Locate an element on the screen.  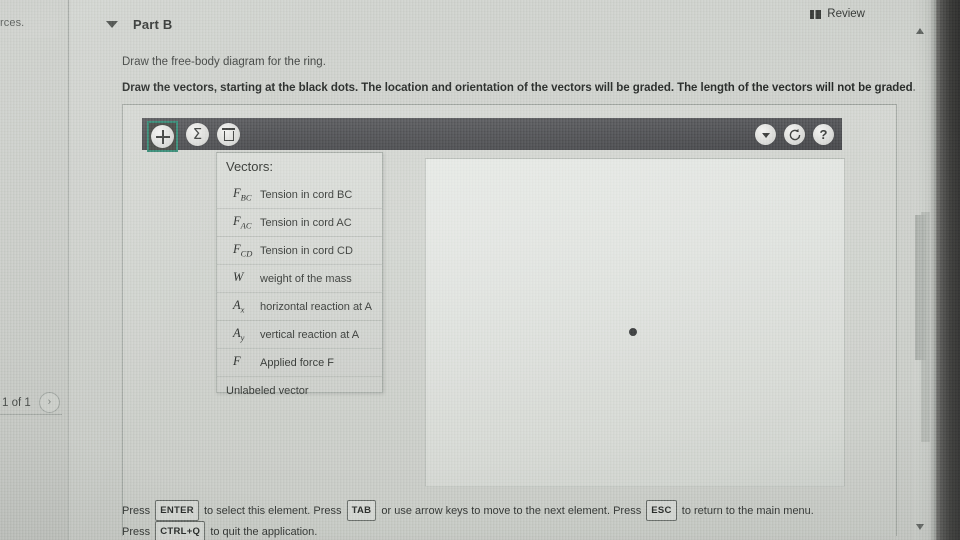
pager-label: 1 of 1 is located at coordinates (16, 402).